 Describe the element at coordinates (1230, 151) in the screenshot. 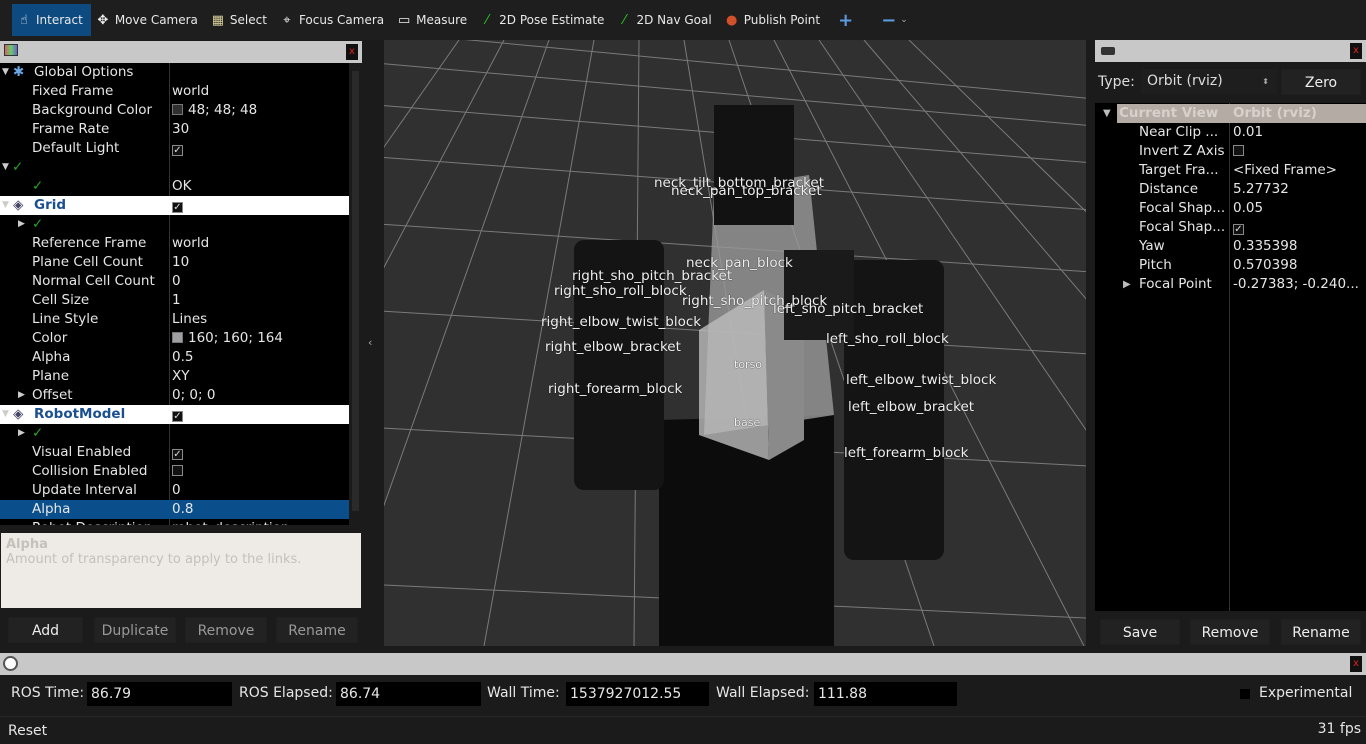

I see `view-property-row: Invert Z Axis` at that location.